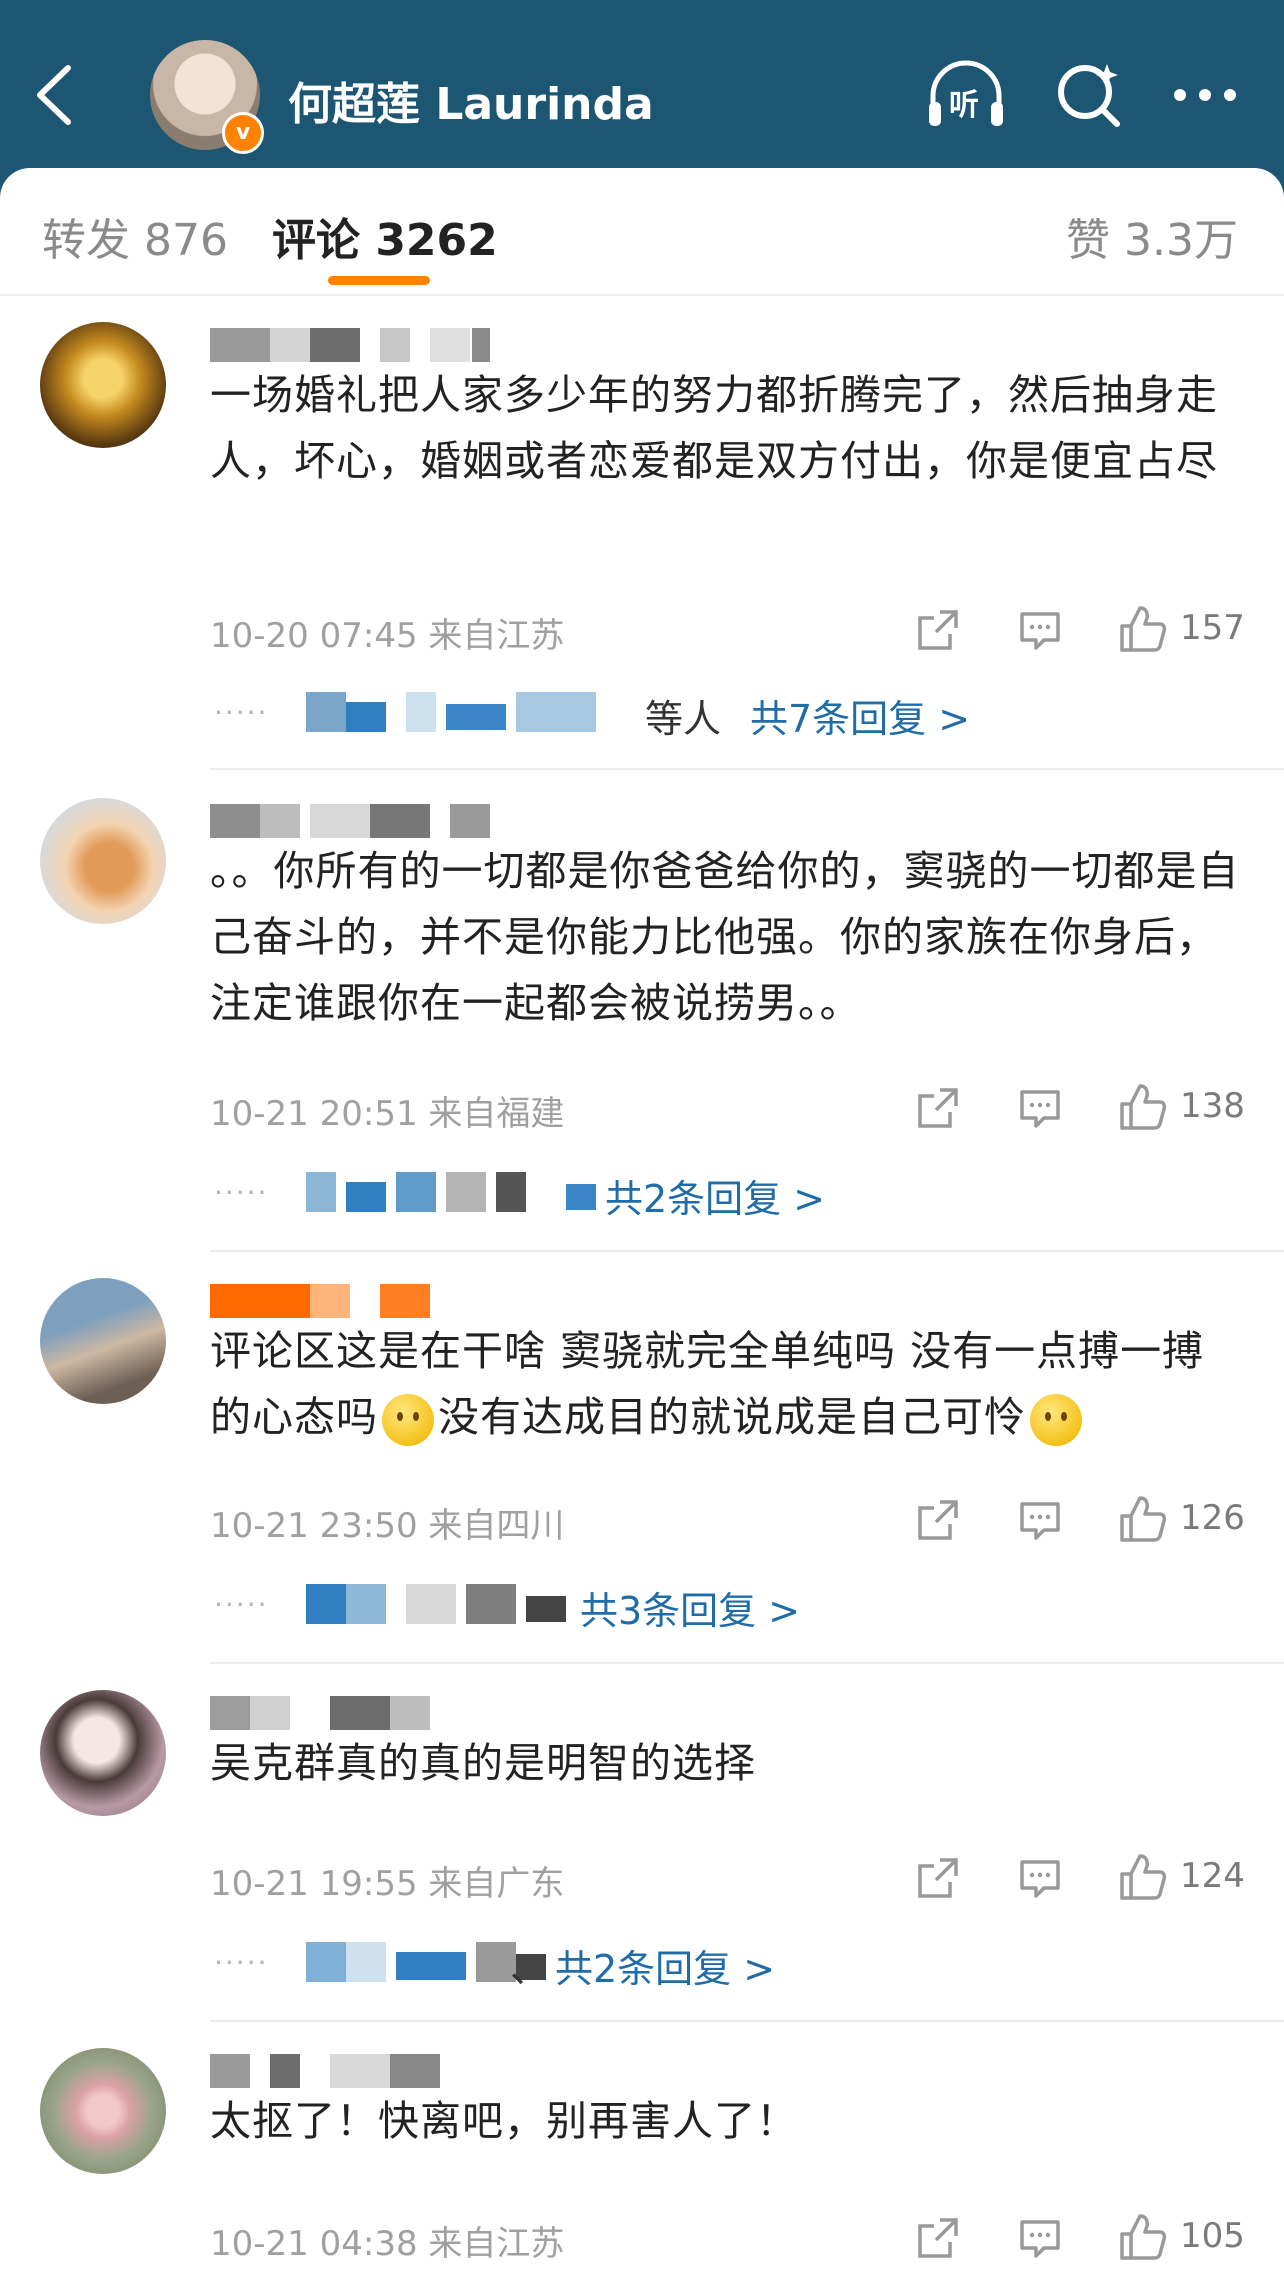  Describe the element at coordinates (504, 2121) in the screenshot. I see `comment-text: 太抠了！快离吧，别再害人了！` at that location.